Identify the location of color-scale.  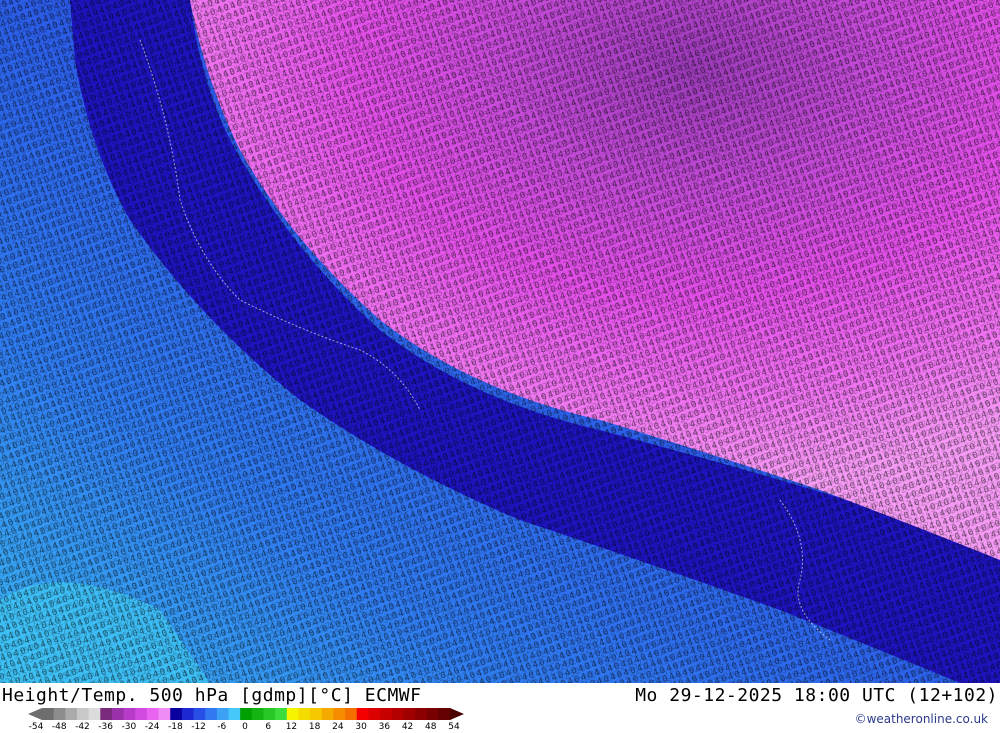
(246, 714).